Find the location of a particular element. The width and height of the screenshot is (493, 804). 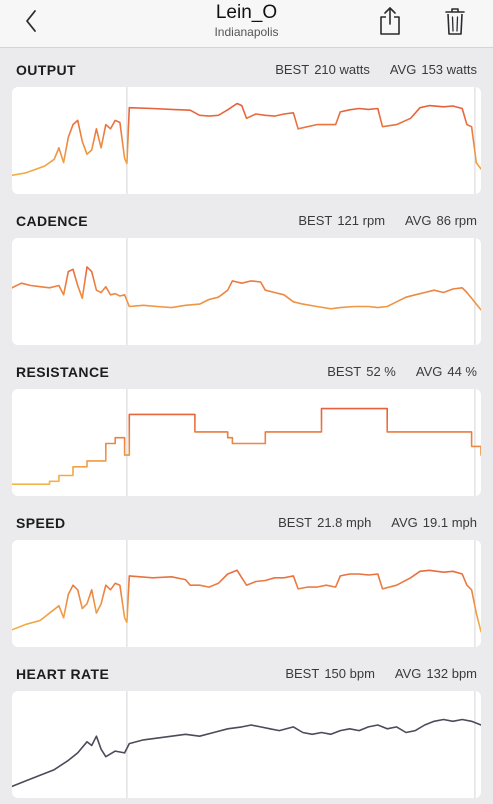

resistance-chart is located at coordinates (246, 442).